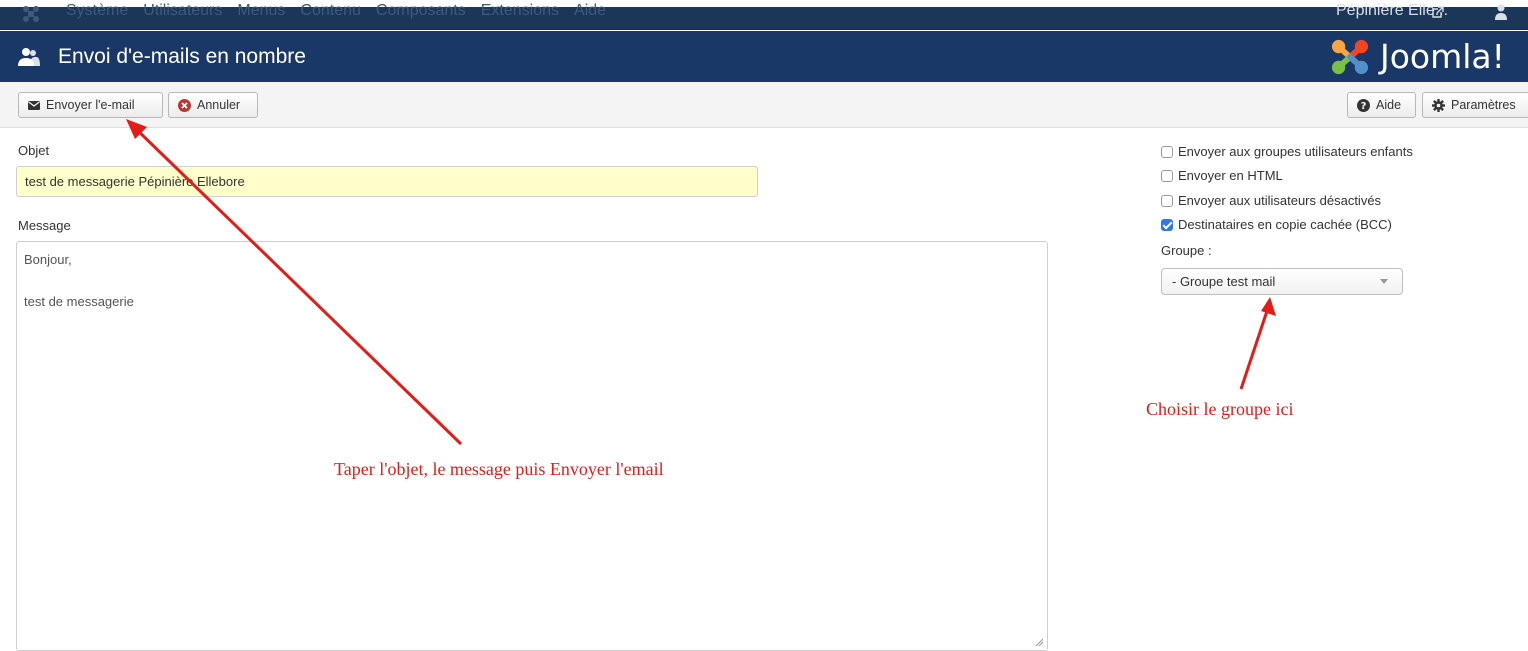 The image size is (1528, 651). What do you see at coordinates (1220, 409) in the screenshot?
I see `annotation-right-text: Choisir le groupe ici` at bounding box center [1220, 409].